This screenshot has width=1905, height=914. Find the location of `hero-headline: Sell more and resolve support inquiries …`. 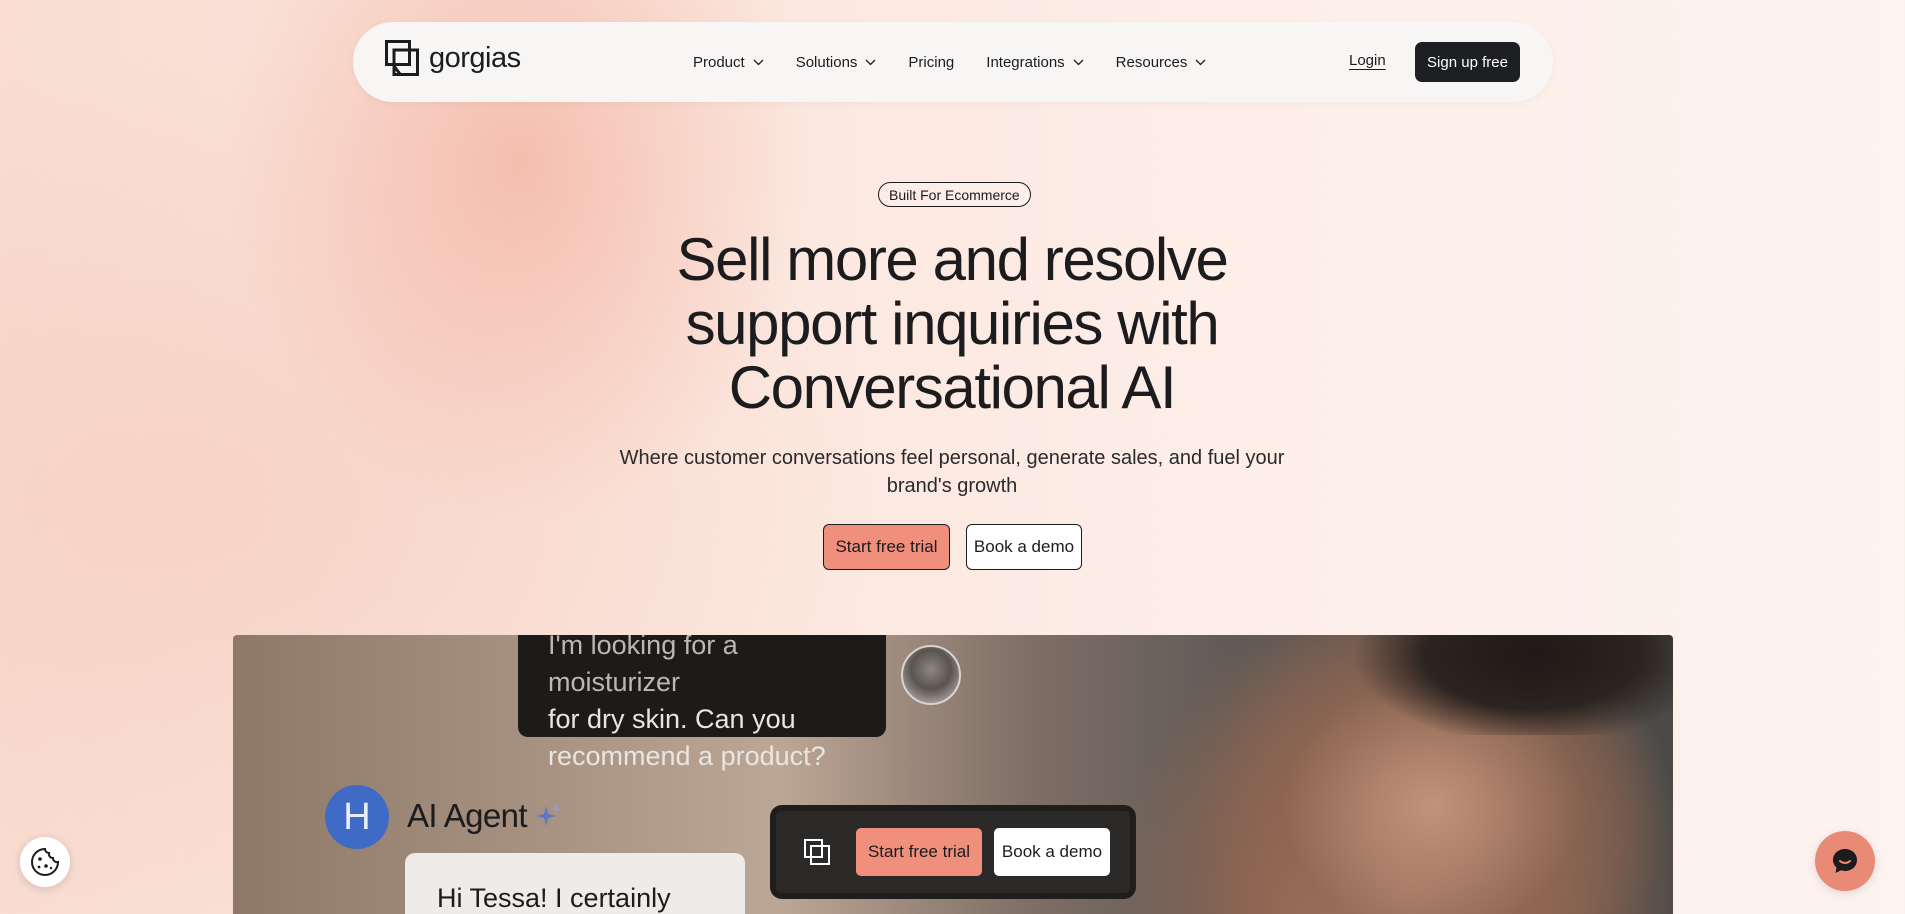

hero-headline: Sell more and resolve support inquiries … is located at coordinates (952, 324).